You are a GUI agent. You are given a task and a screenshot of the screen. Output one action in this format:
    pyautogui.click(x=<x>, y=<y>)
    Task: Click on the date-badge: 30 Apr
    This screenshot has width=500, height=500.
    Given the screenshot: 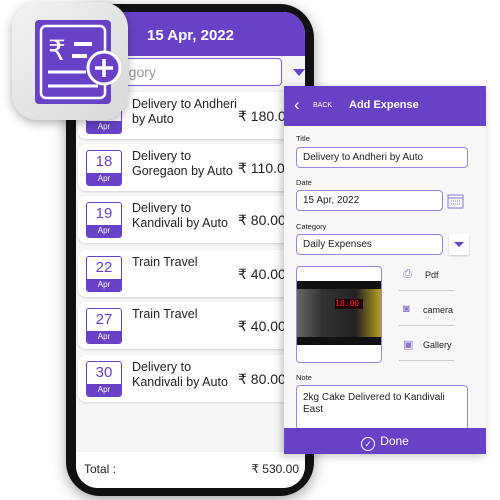 What is the action you would take?
    pyautogui.click(x=104, y=379)
    